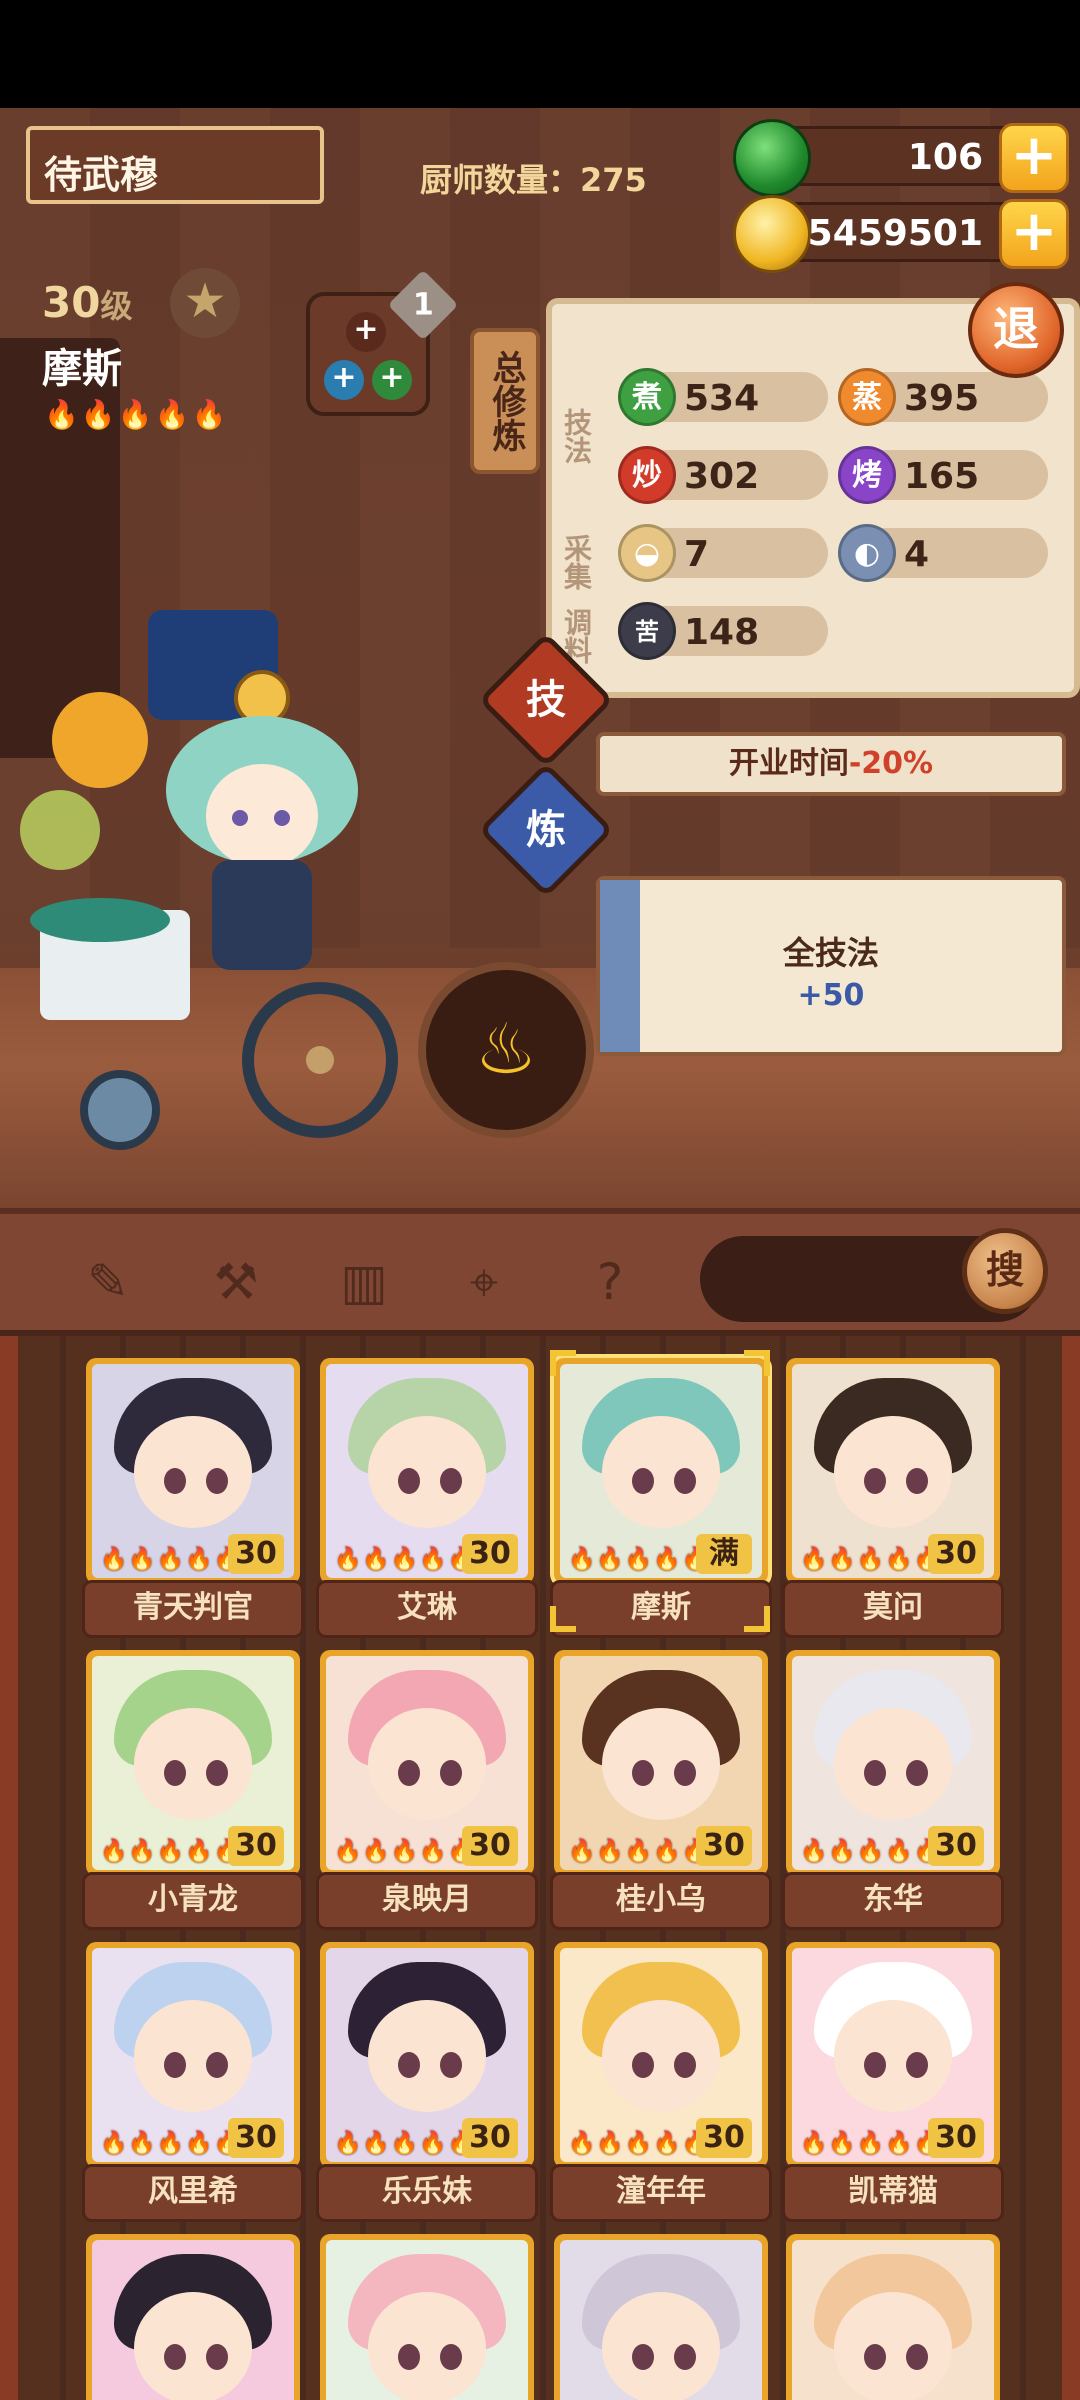  Describe the element at coordinates (101, 175) in the screenshot. I see `player-name: 待武穆` at that location.